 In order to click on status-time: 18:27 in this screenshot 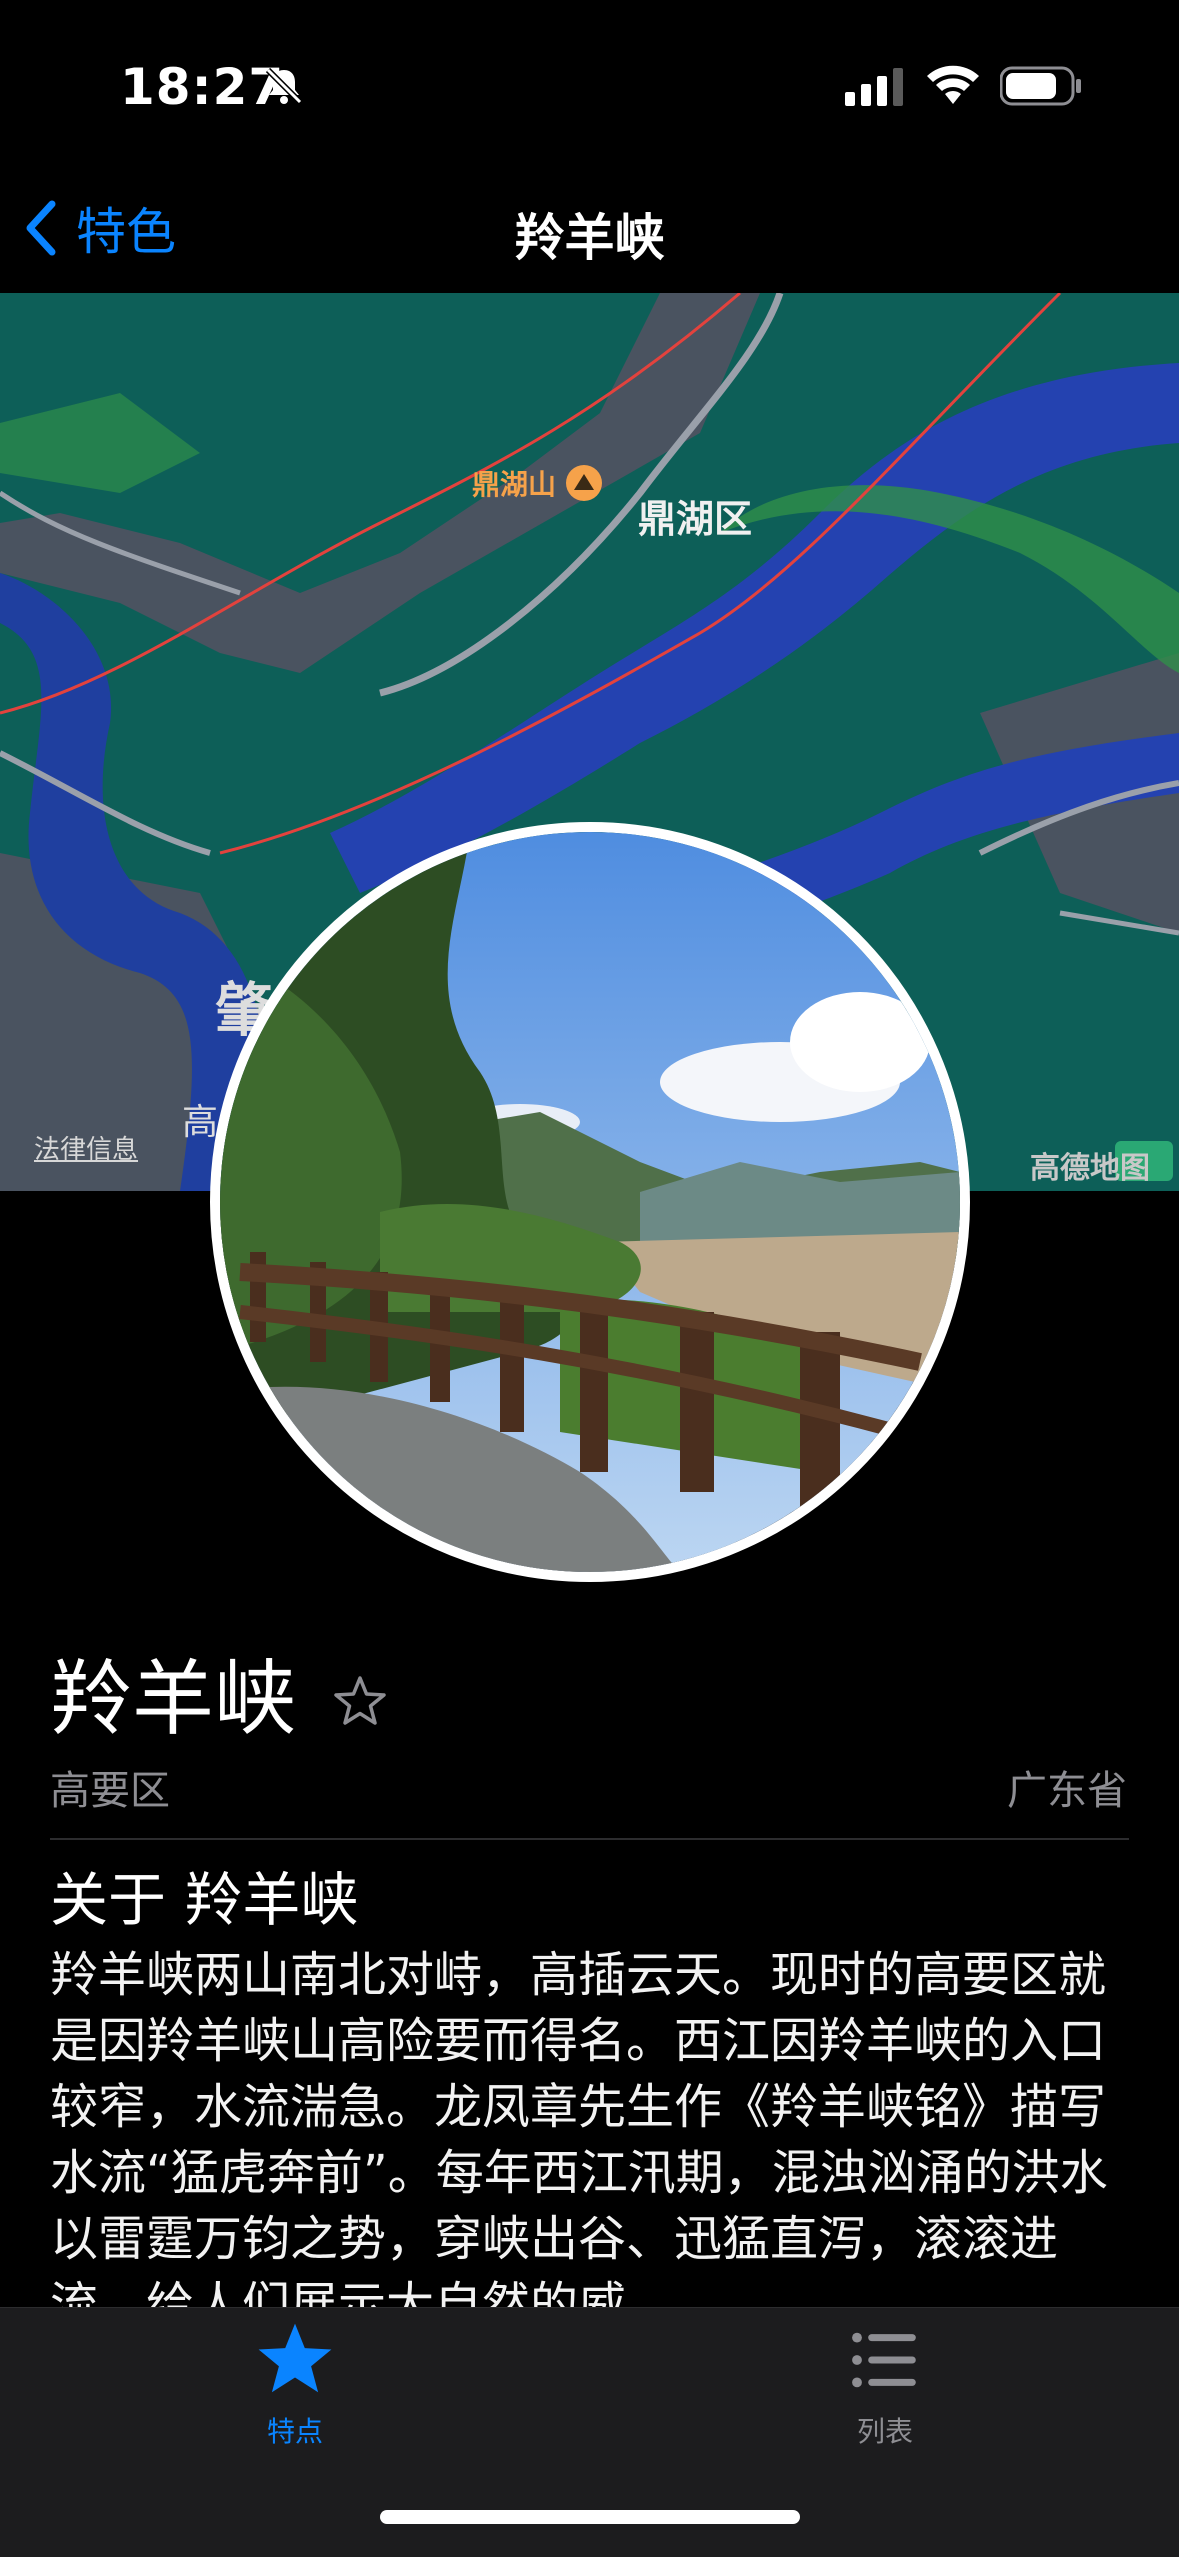, I will do `click(202, 87)`.